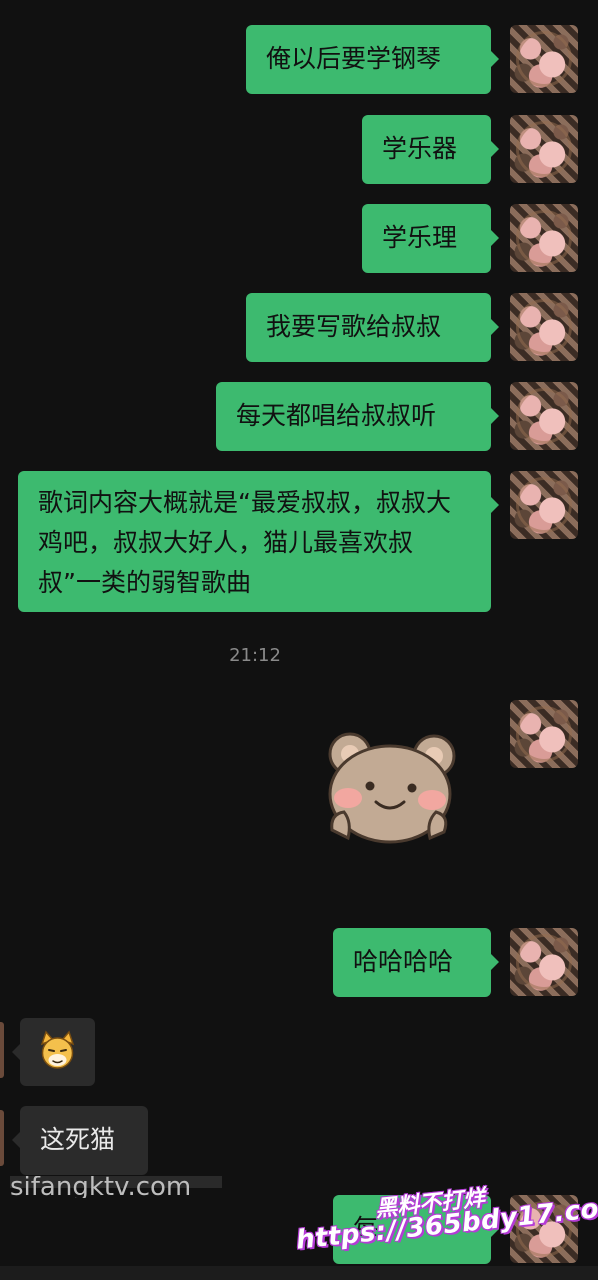  Describe the element at coordinates (116, 1187) in the screenshot. I see `partial-overlay-text: sifangktv.com` at that location.